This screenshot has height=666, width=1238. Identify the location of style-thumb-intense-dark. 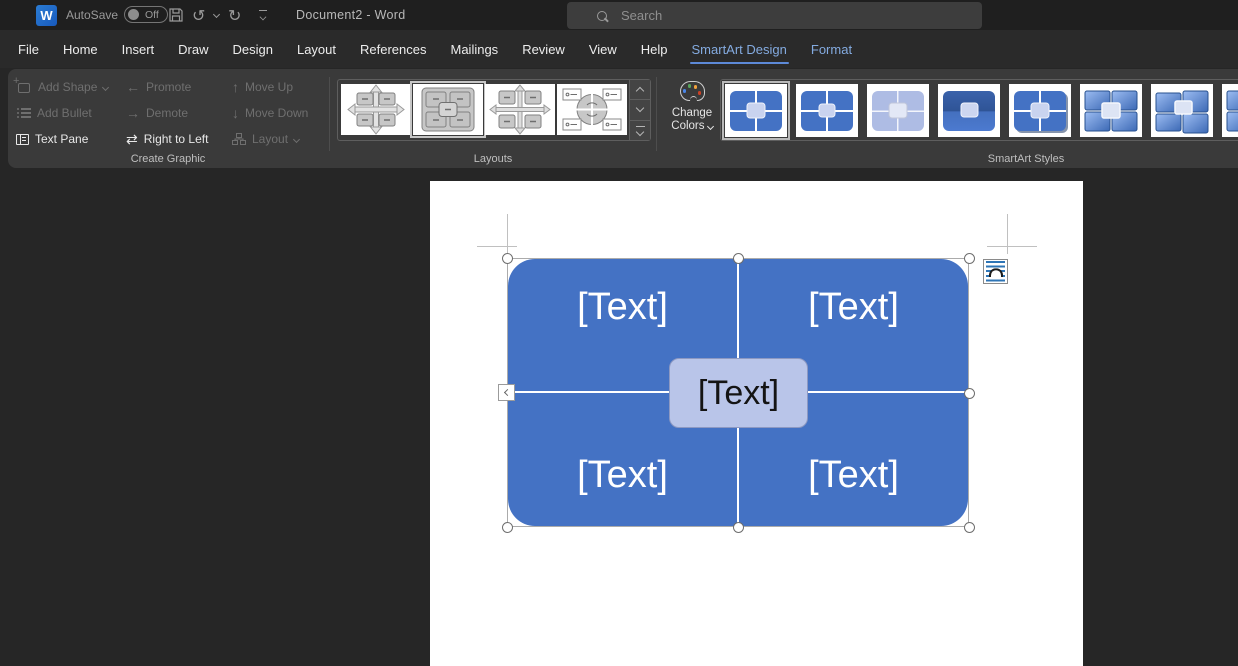
(969, 110).